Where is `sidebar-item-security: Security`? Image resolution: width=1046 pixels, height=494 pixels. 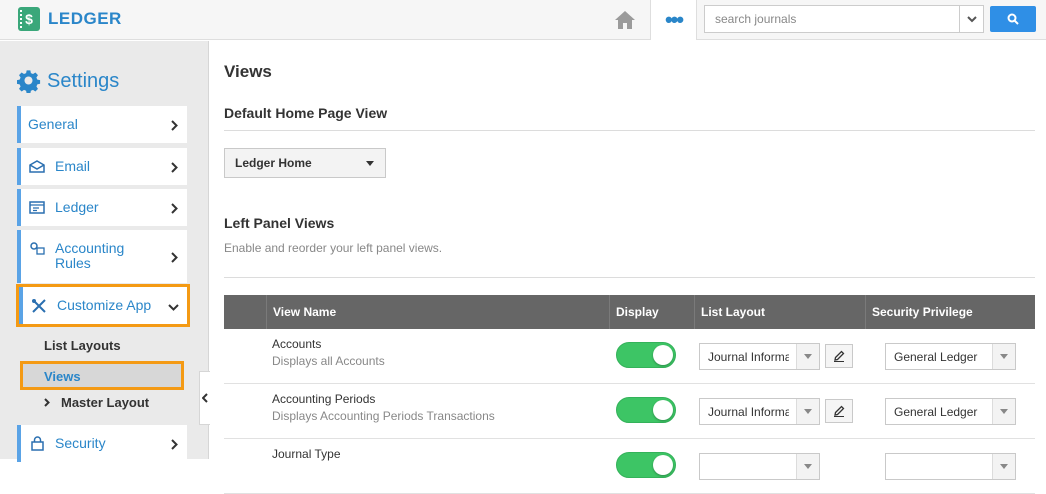 sidebar-item-security: Security is located at coordinates (102, 443).